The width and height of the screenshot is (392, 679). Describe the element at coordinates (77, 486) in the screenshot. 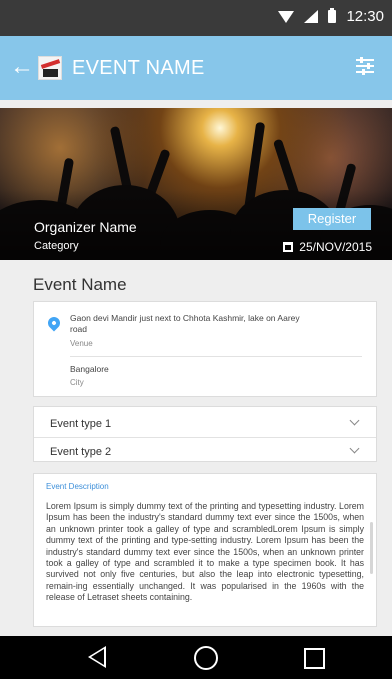

I see `description-title: Event Description` at that location.